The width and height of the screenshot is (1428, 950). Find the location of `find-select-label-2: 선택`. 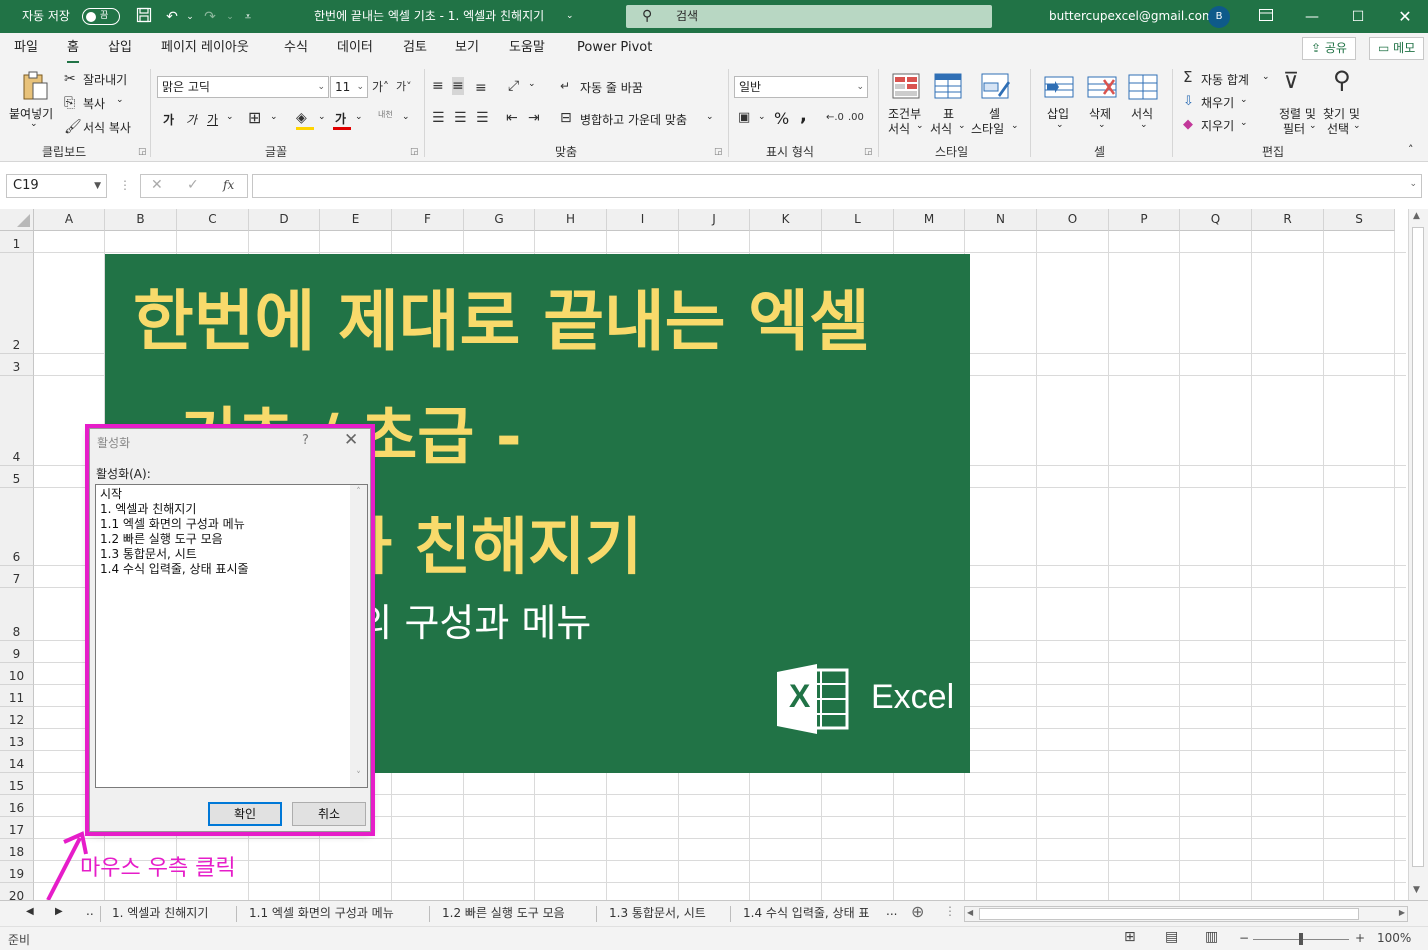

find-select-label-2: 선택 is located at coordinates (1338, 128).